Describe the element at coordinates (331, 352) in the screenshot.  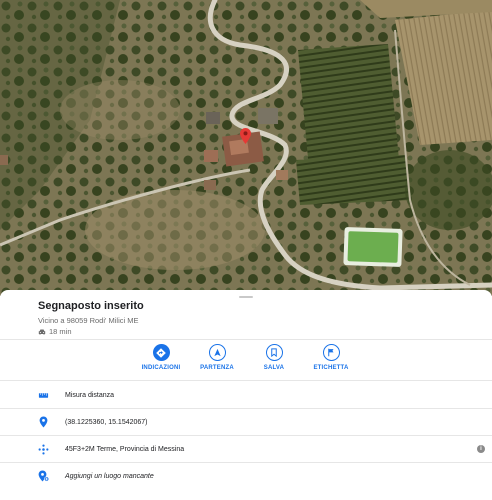
I see `flag-icon` at that location.